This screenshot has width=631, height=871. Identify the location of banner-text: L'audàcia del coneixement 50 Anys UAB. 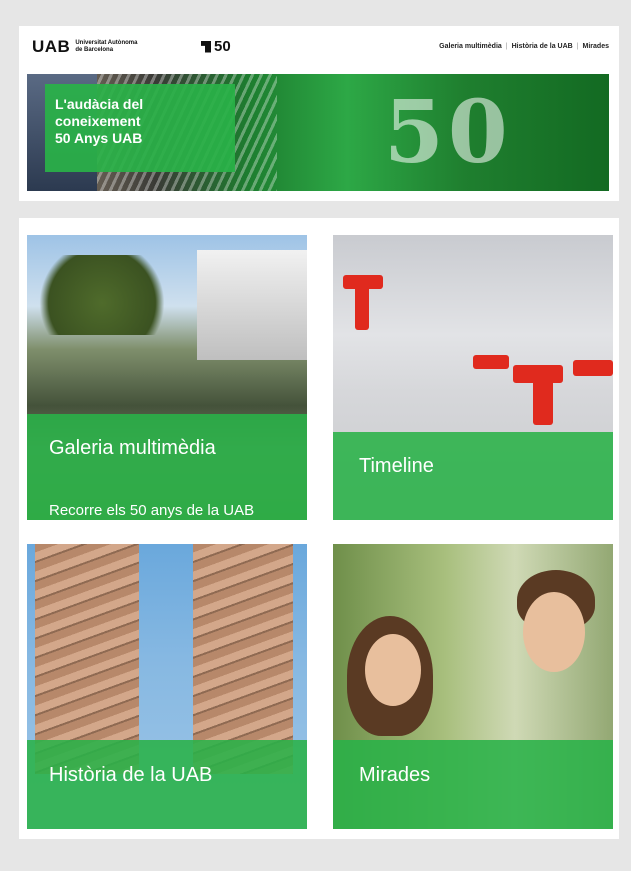
(99, 121).